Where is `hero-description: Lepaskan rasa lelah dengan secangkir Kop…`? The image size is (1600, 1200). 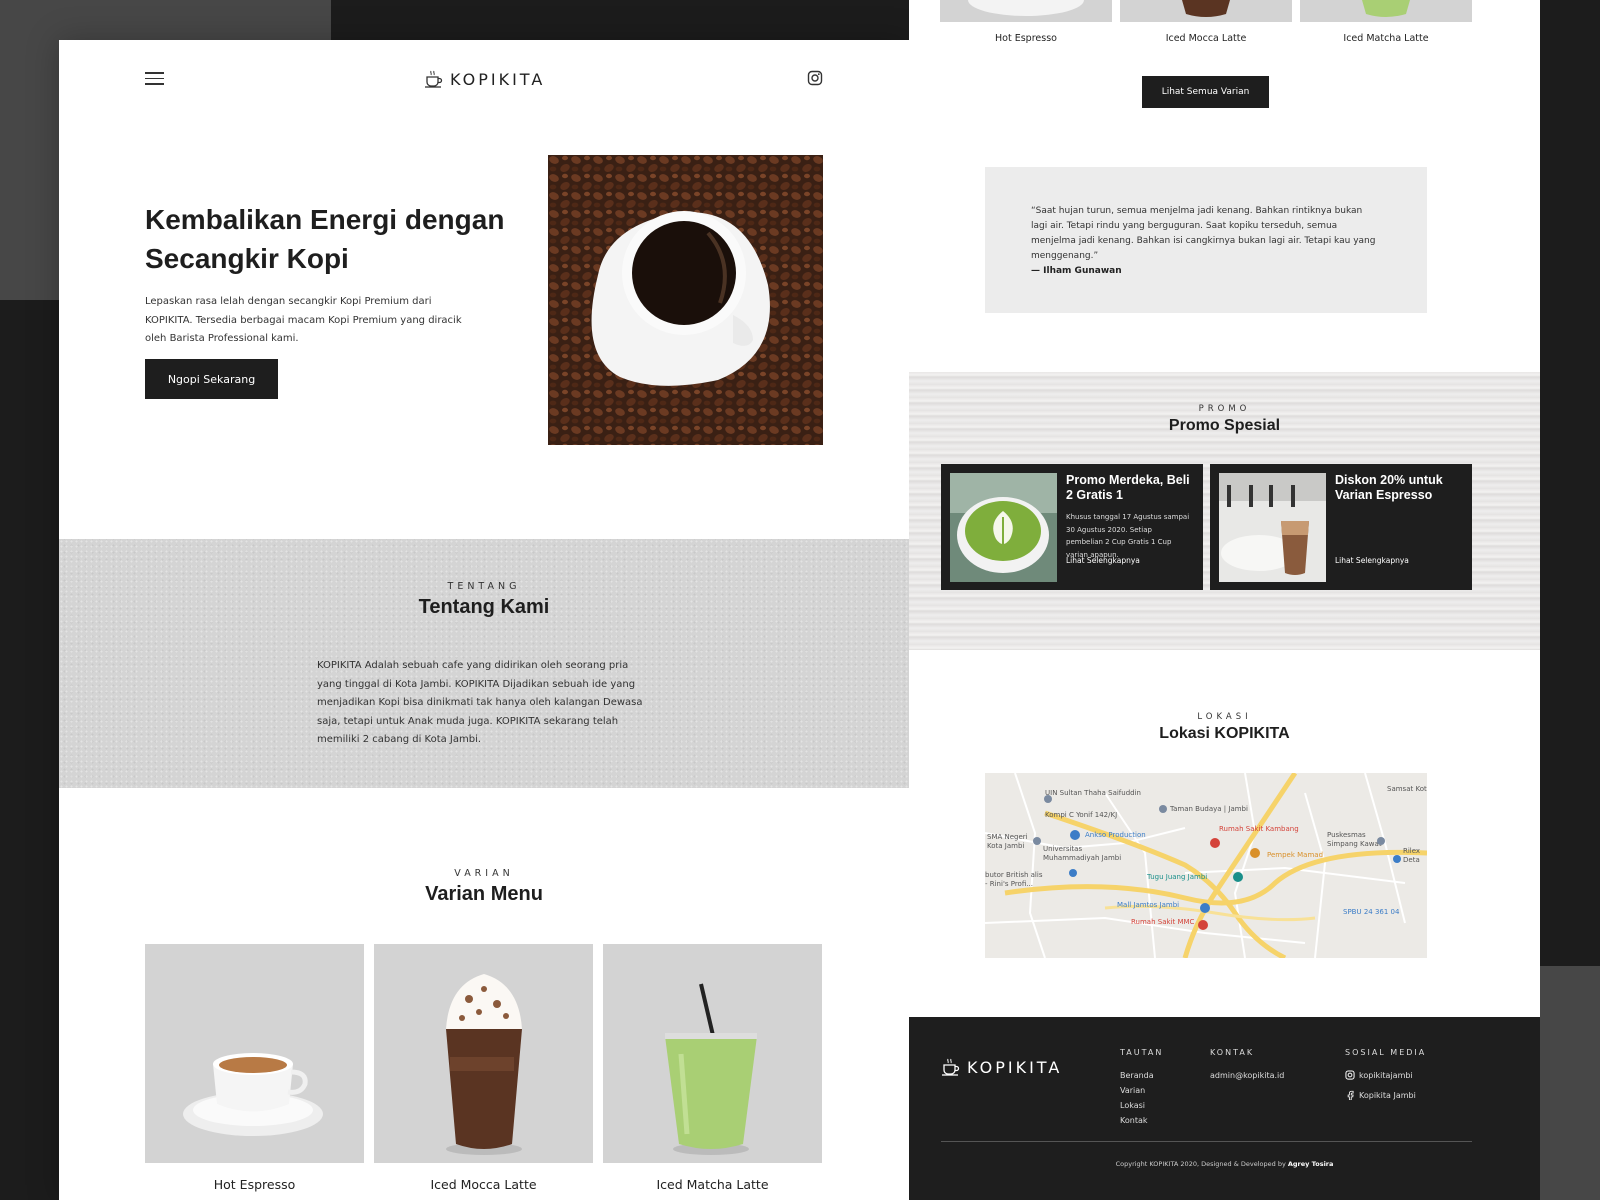 hero-description: Lepaskan rasa lelah dengan secangkir Kop… is located at coordinates (303, 320).